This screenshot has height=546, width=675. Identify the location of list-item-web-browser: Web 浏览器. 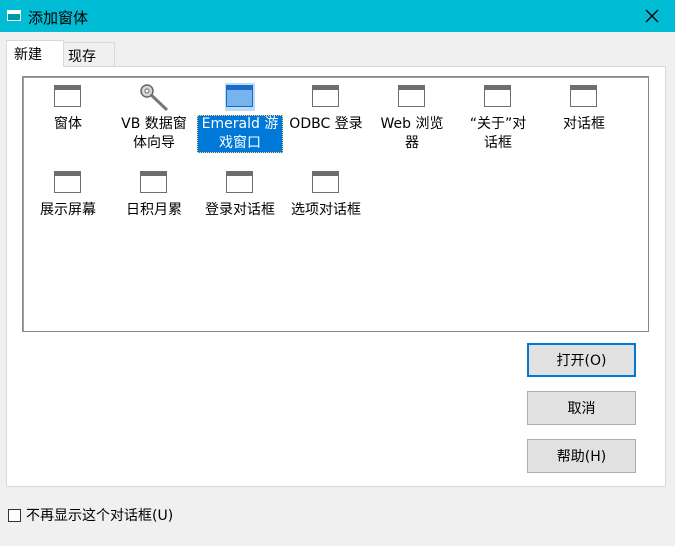
(412, 118).